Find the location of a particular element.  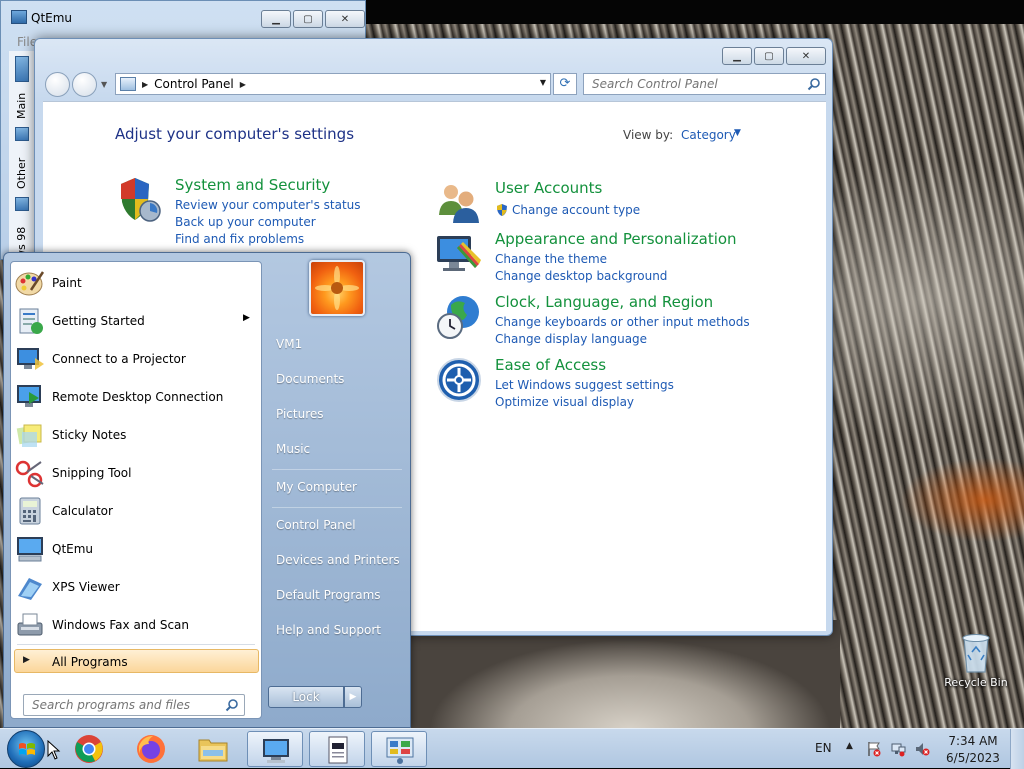

ease-of-access-icon is located at coordinates (459, 380).